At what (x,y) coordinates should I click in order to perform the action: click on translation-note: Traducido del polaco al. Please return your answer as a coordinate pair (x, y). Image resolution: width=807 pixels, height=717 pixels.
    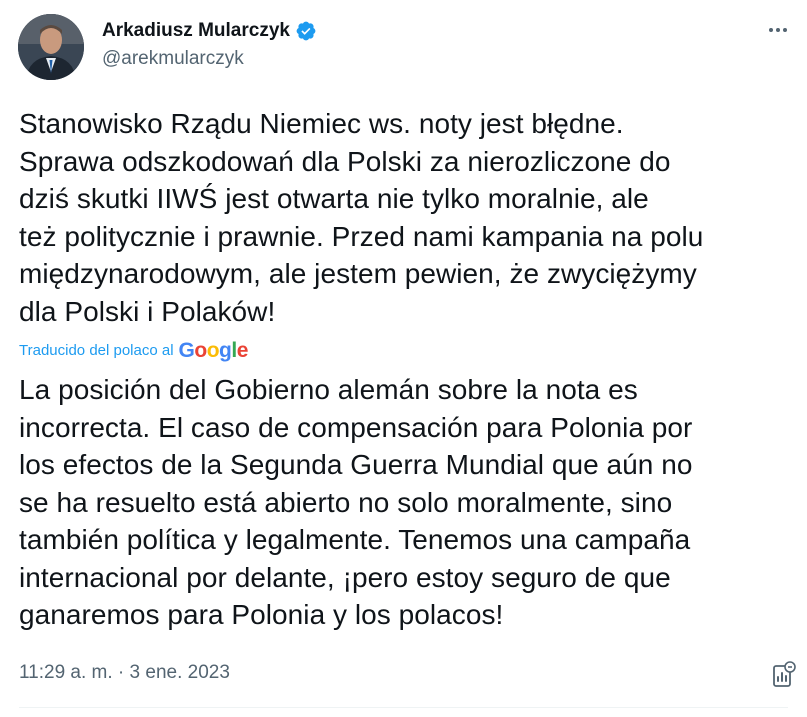
    Looking at the image, I should click on (96, 350).